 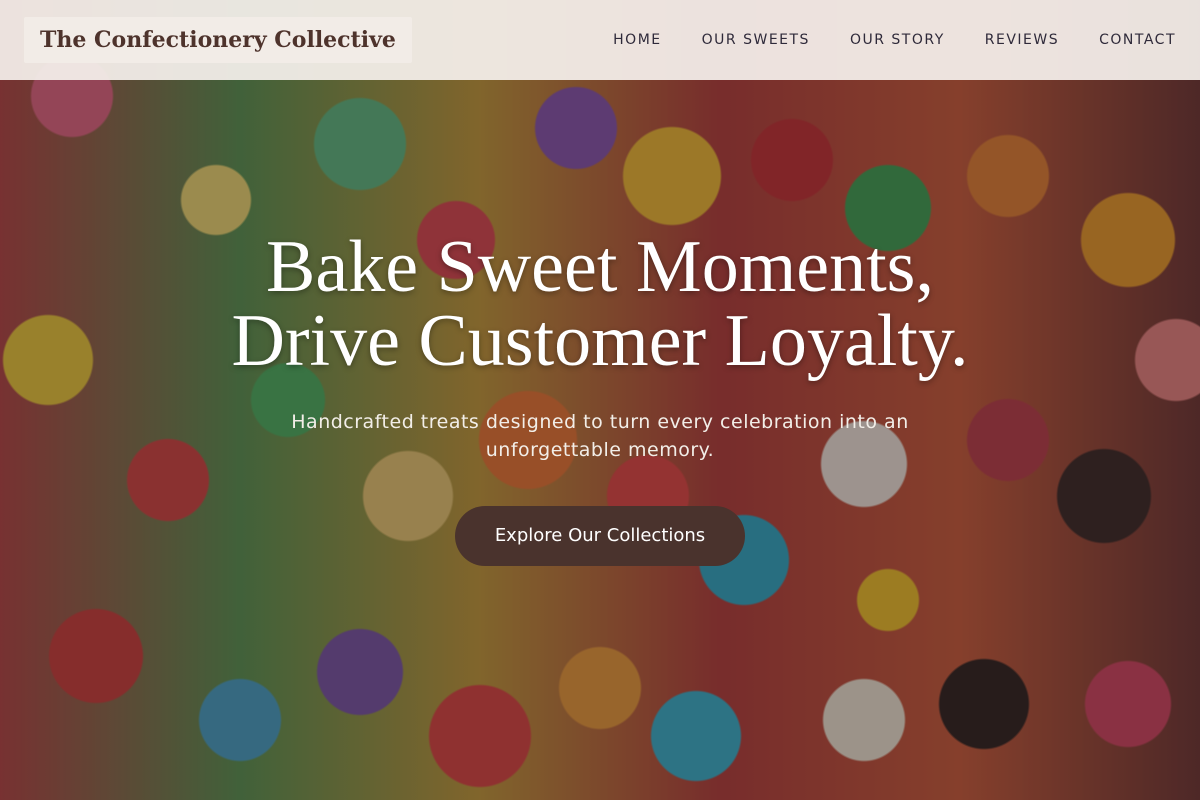 I want to click on nav-our-sweets: OUR SWEETS, so click(x=756, y=40).